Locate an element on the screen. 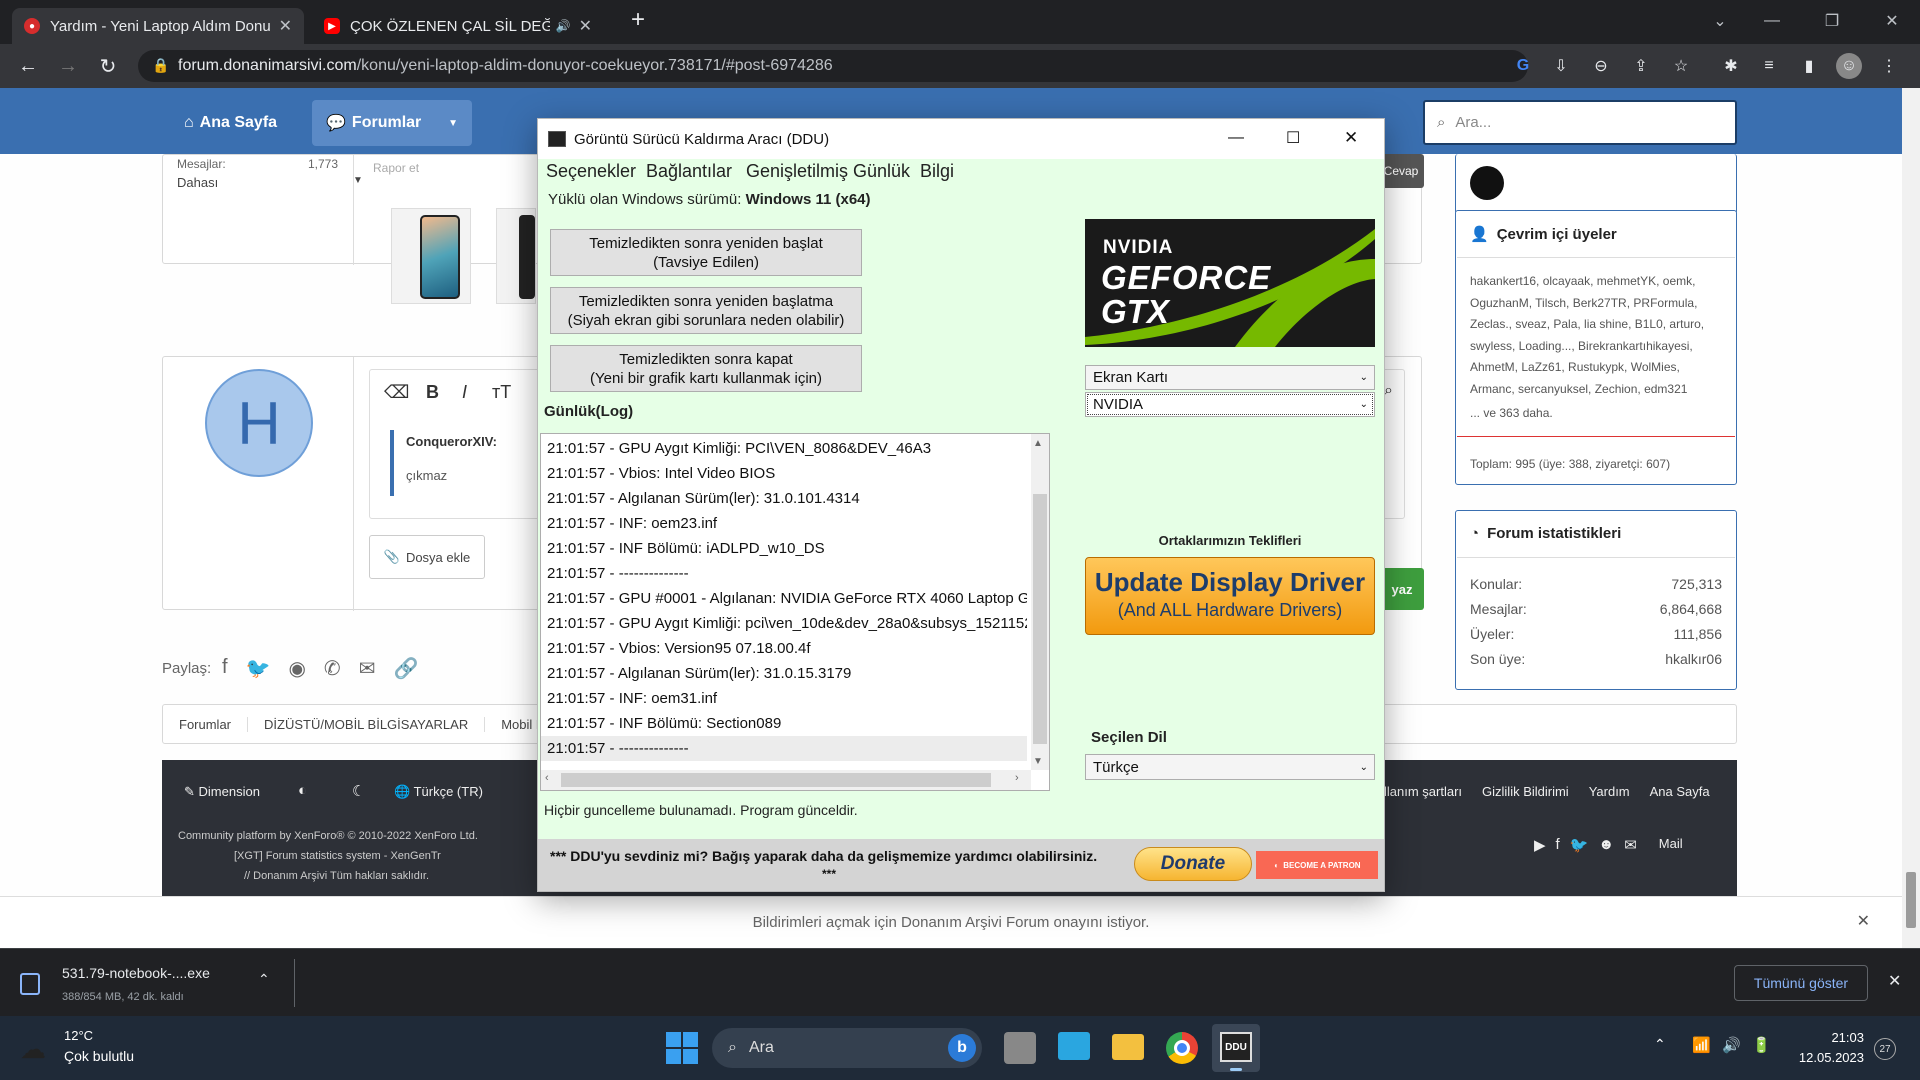 The image size is (1920, 1080). chevron-down-icon: ▼ is located at coordinates (453, 123).